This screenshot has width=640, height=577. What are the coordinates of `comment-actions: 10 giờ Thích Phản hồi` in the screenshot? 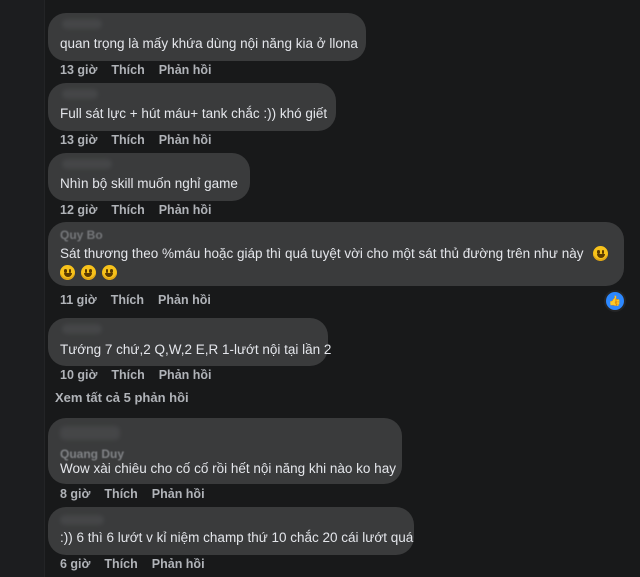 It's located at (136, 375).